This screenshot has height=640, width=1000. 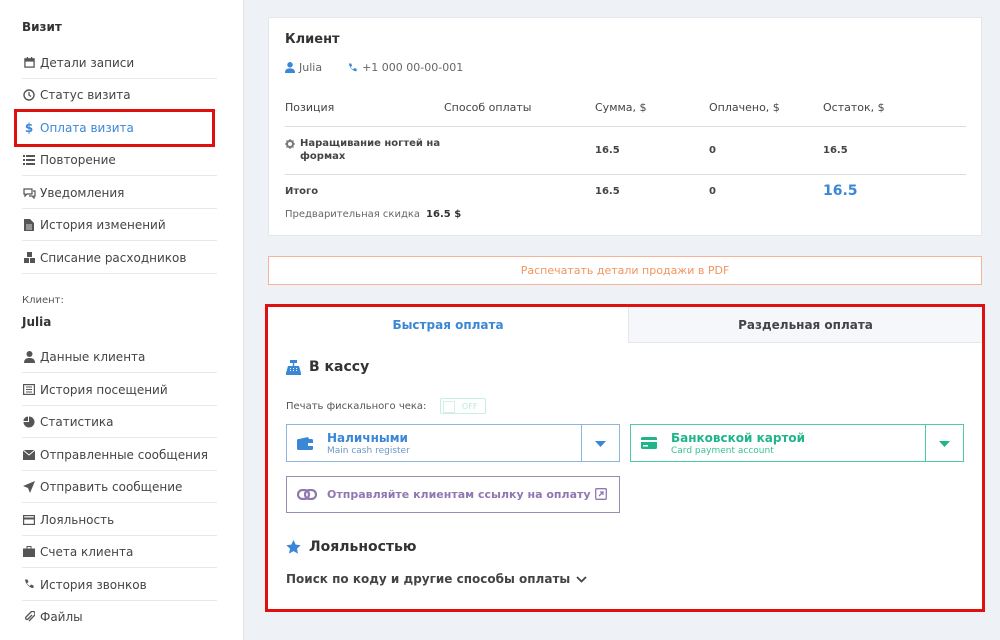 I want to click on sidebar-item-details: Детали записи, so click(x=119, y=63).